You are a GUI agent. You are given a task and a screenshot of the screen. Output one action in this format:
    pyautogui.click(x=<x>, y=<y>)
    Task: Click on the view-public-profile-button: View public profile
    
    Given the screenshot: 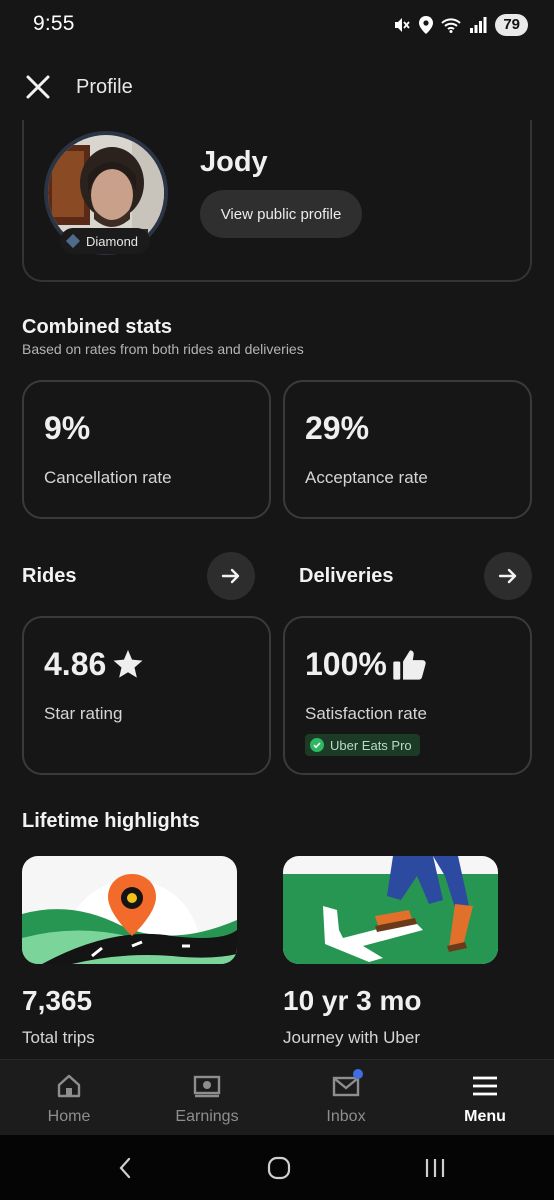 What is the action you would take?
    pyautogui.click(x=281, y=214)
    